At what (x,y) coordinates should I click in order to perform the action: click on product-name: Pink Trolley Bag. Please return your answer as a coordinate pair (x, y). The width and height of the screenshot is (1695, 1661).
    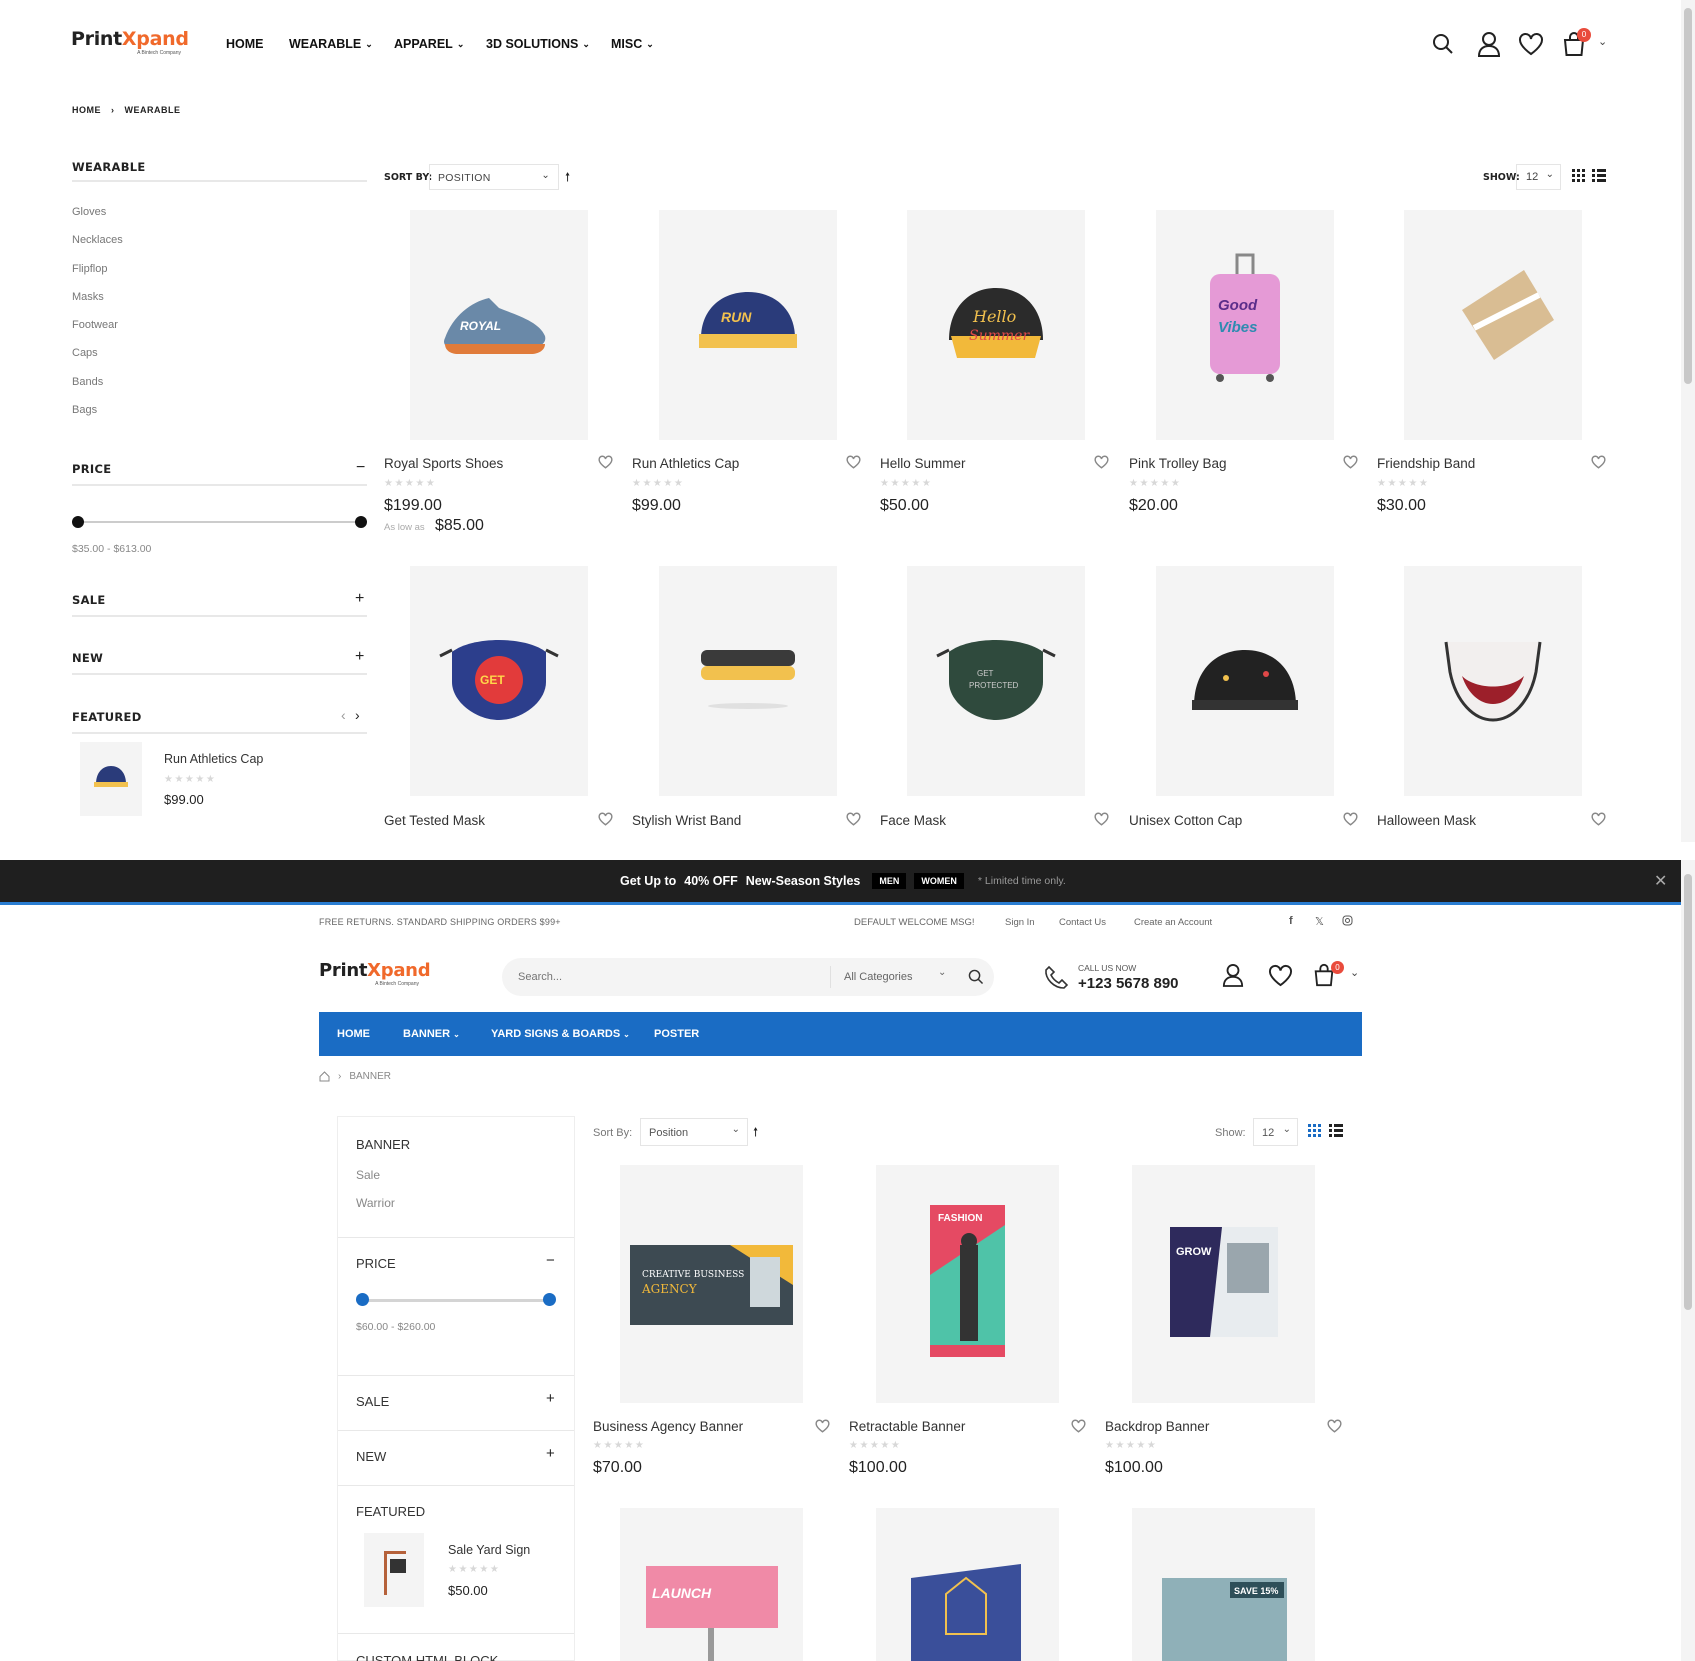
    Looking at the image, I should click on (1178, 463).